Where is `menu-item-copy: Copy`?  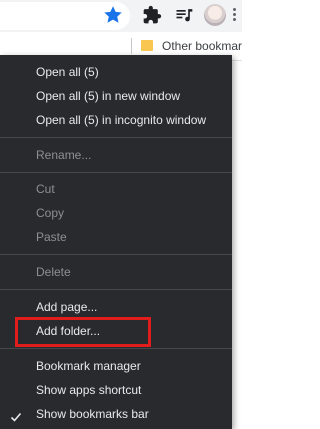 menu-item-copy: Copy is located at coordinates (116, 213).